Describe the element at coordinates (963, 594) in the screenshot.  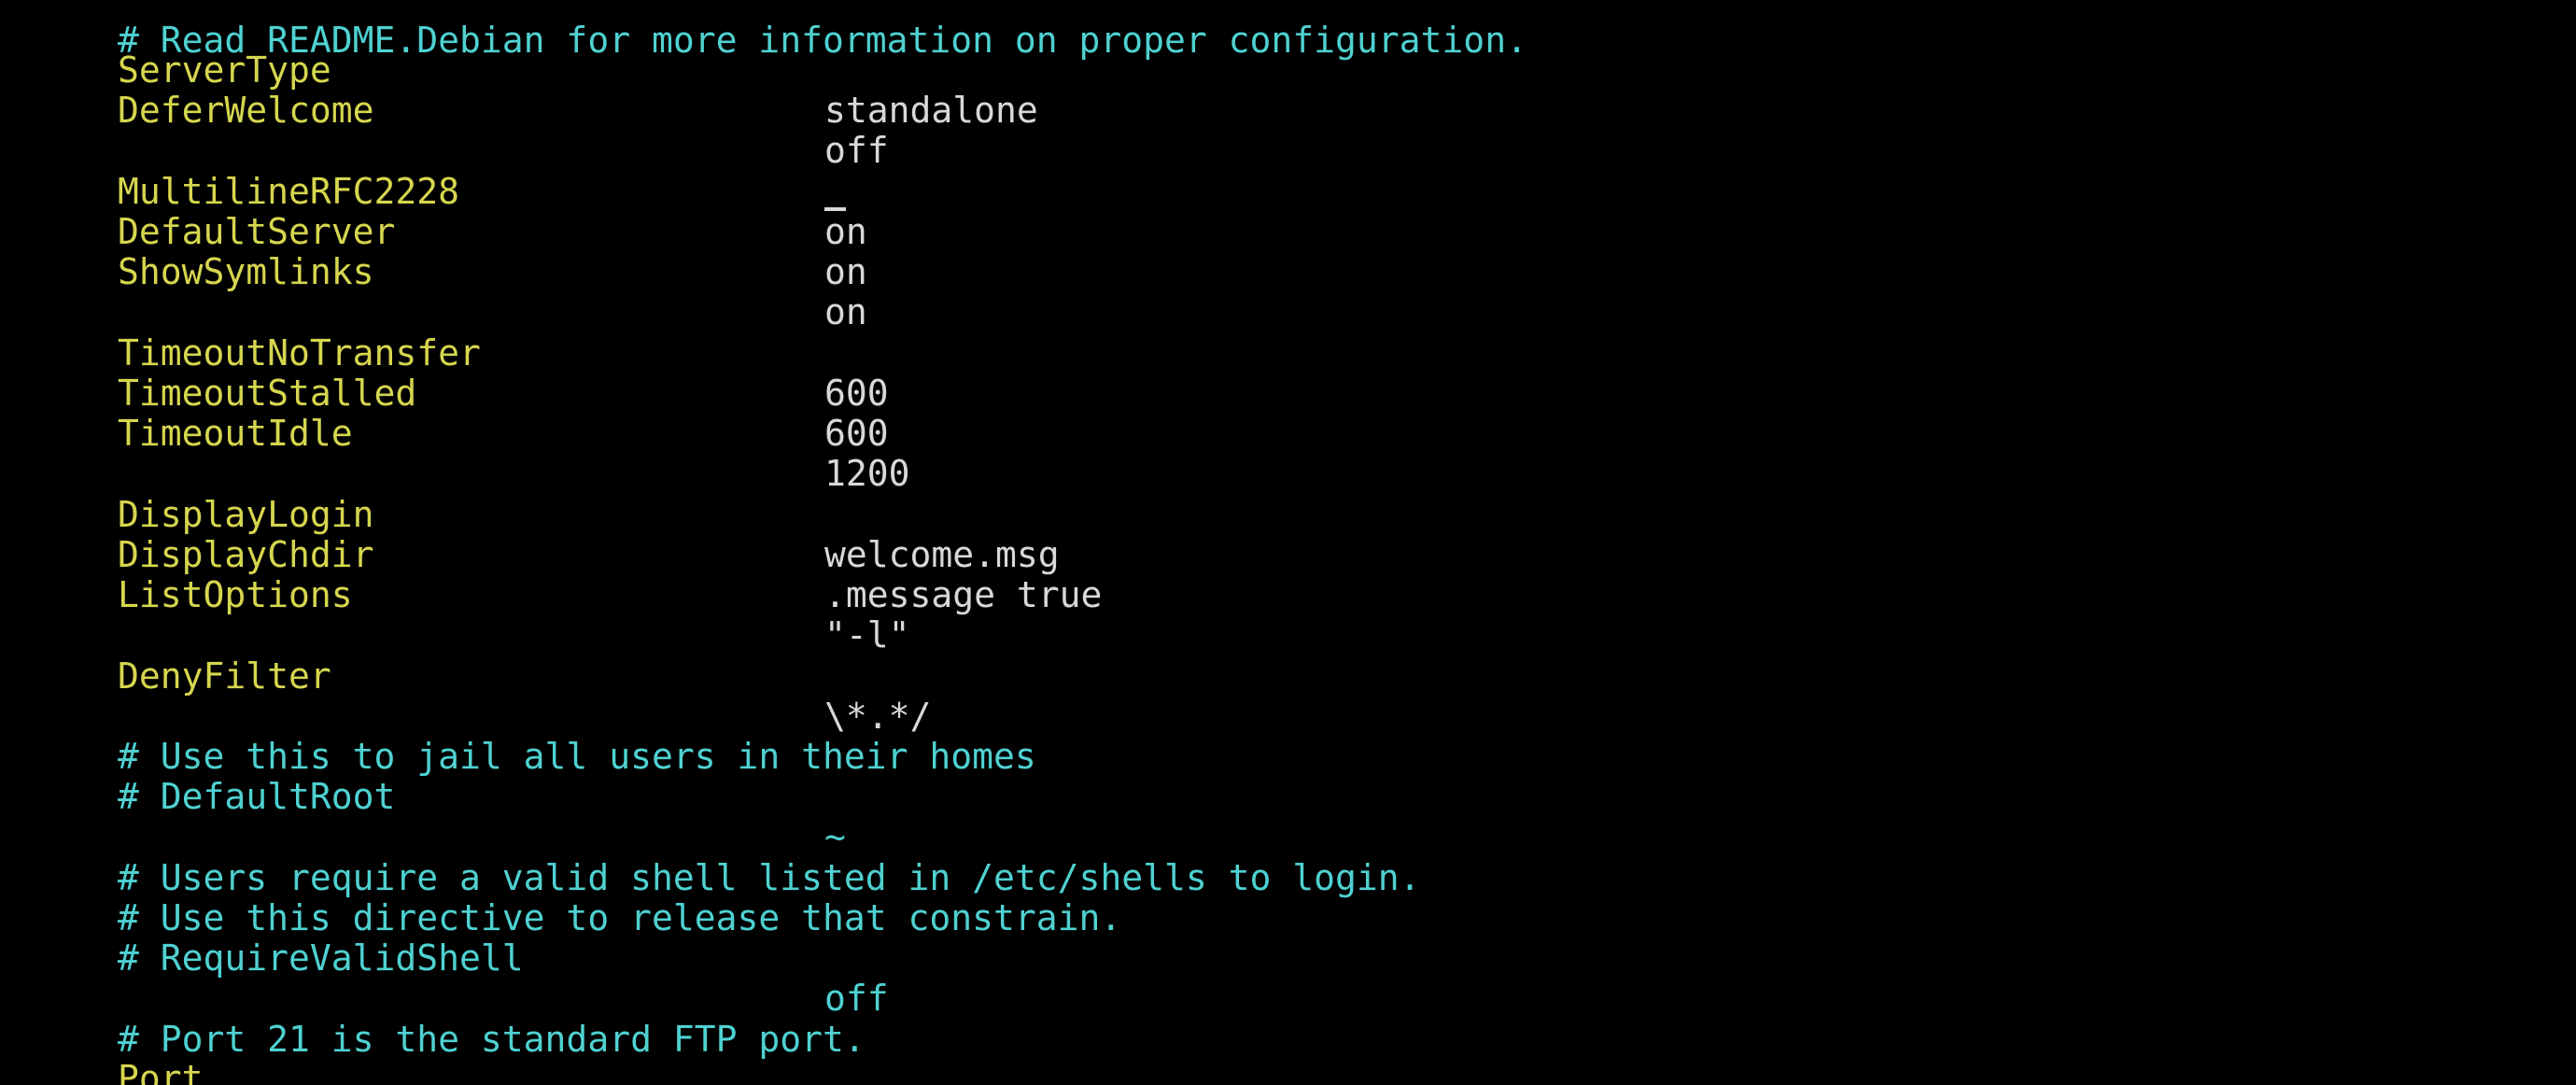
I see `directive-value: .message true` at that location.